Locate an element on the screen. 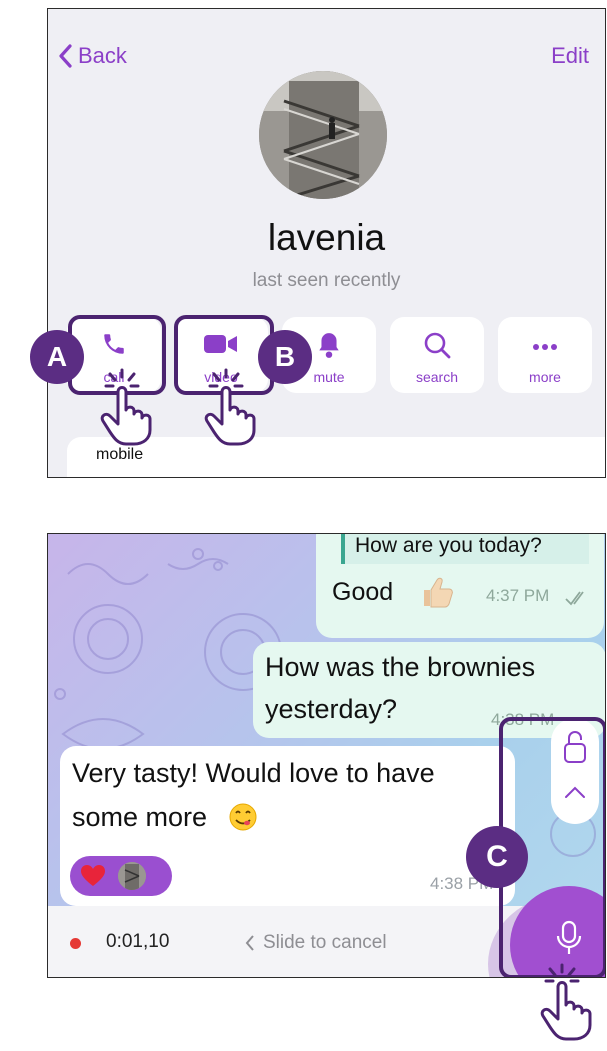  message-text: Good is located at coordinates (363, 592).